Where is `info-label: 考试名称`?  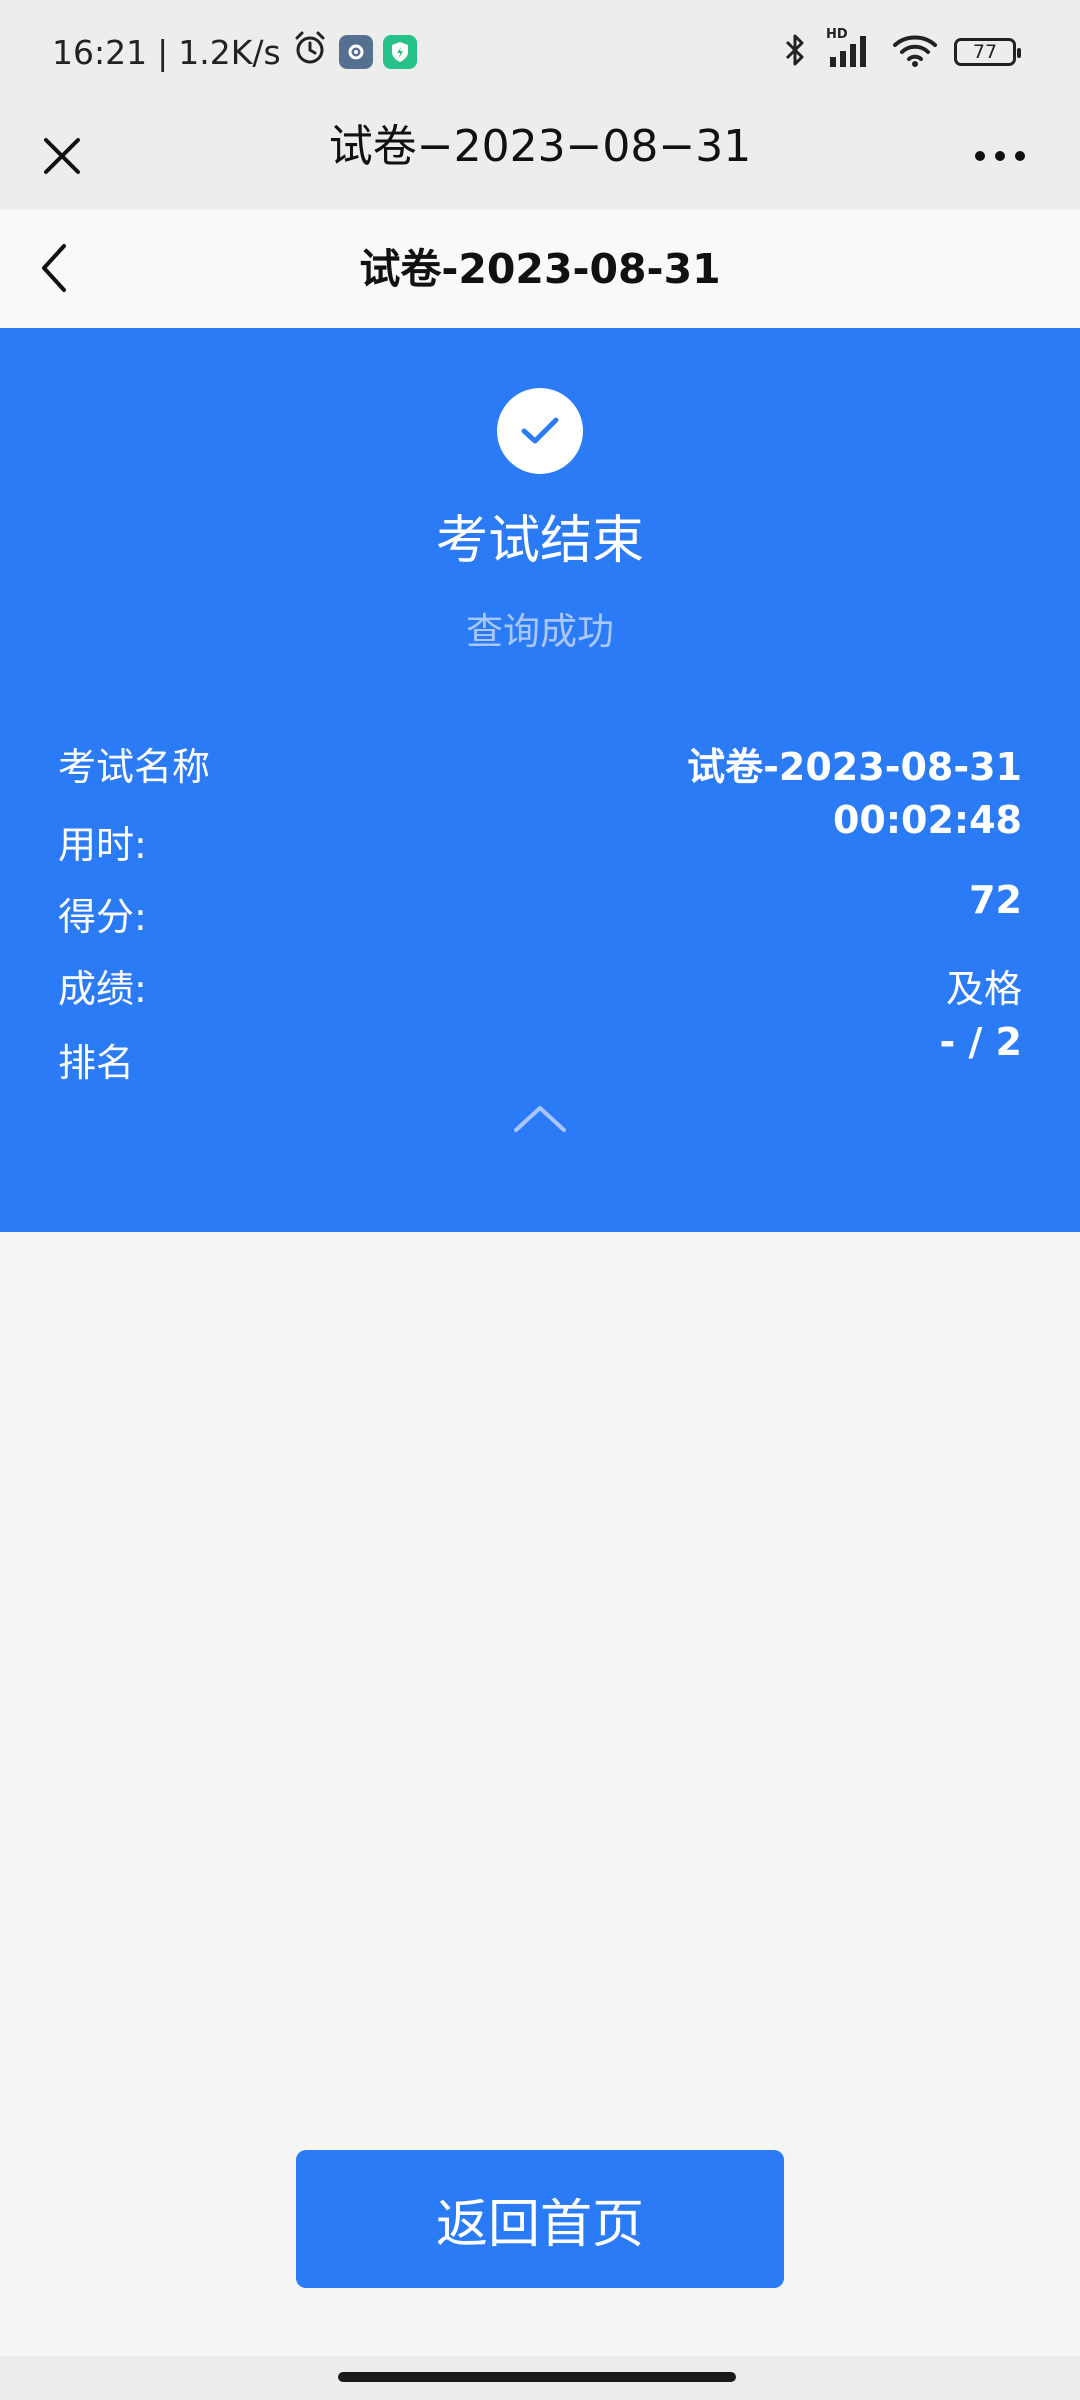 info-label: 考试名称 is located at coordinates (134, 767).